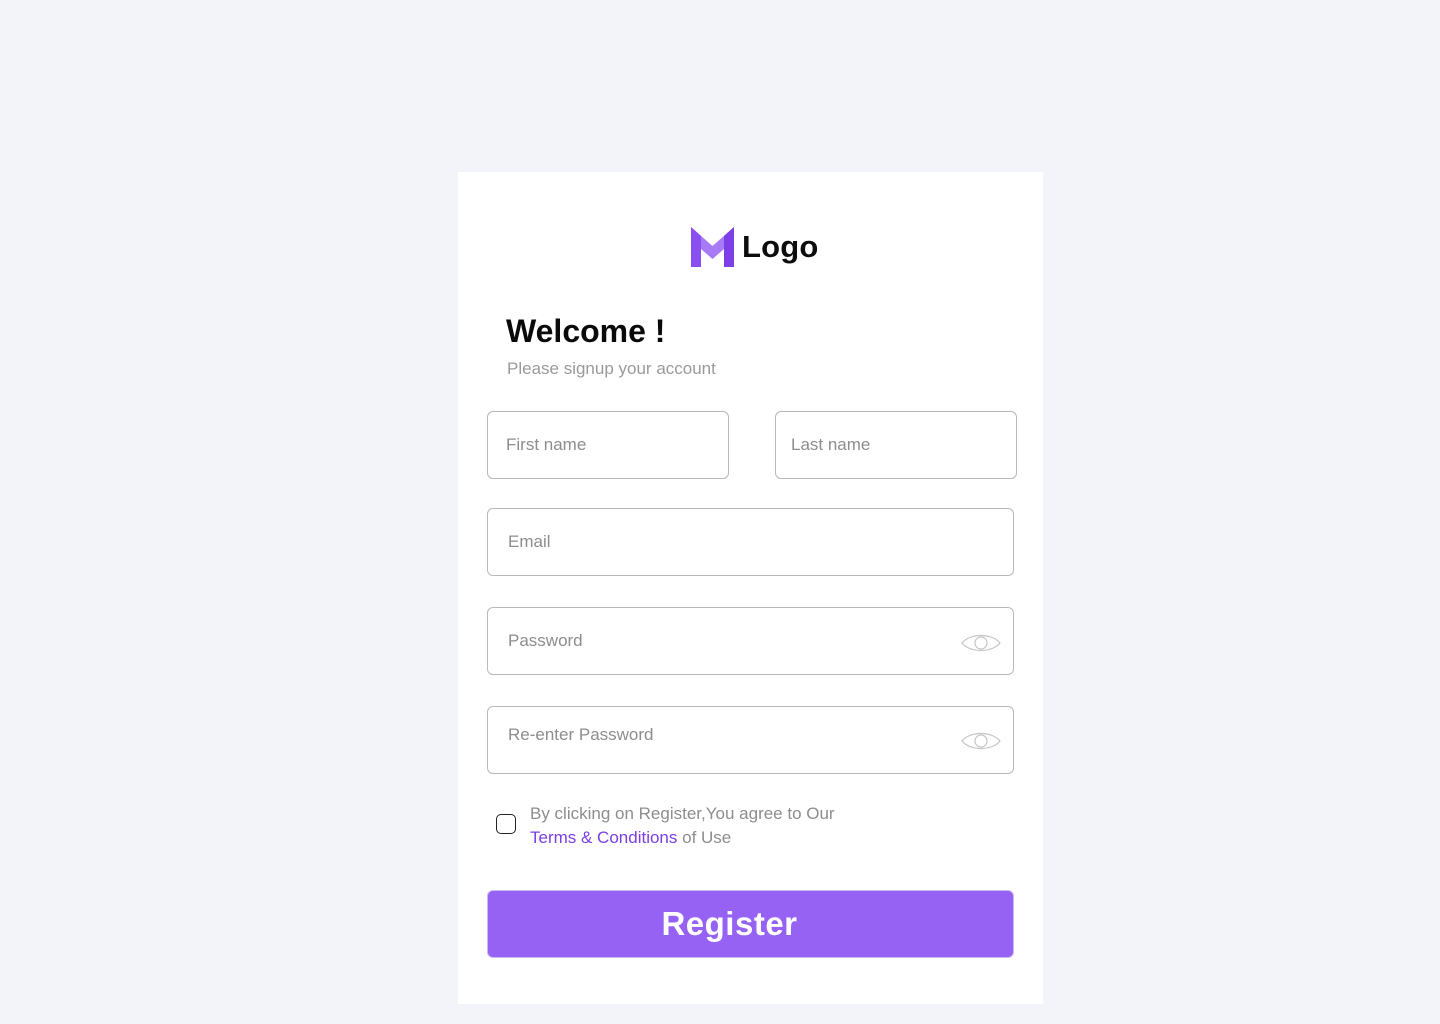  I want to click on brand-name: Logo, so click(780, 246).